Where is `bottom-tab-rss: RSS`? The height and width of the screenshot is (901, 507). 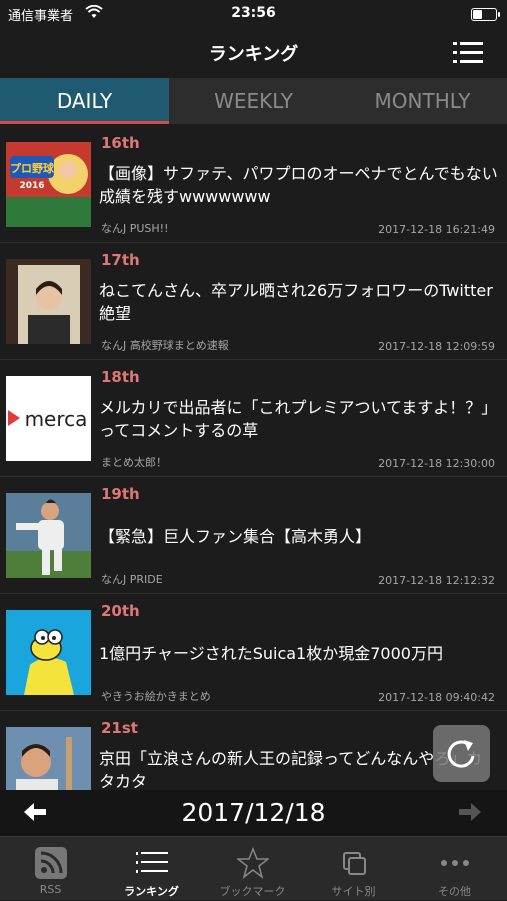
bottom-tab-rss: RSS is located at coordinates (50, 869).